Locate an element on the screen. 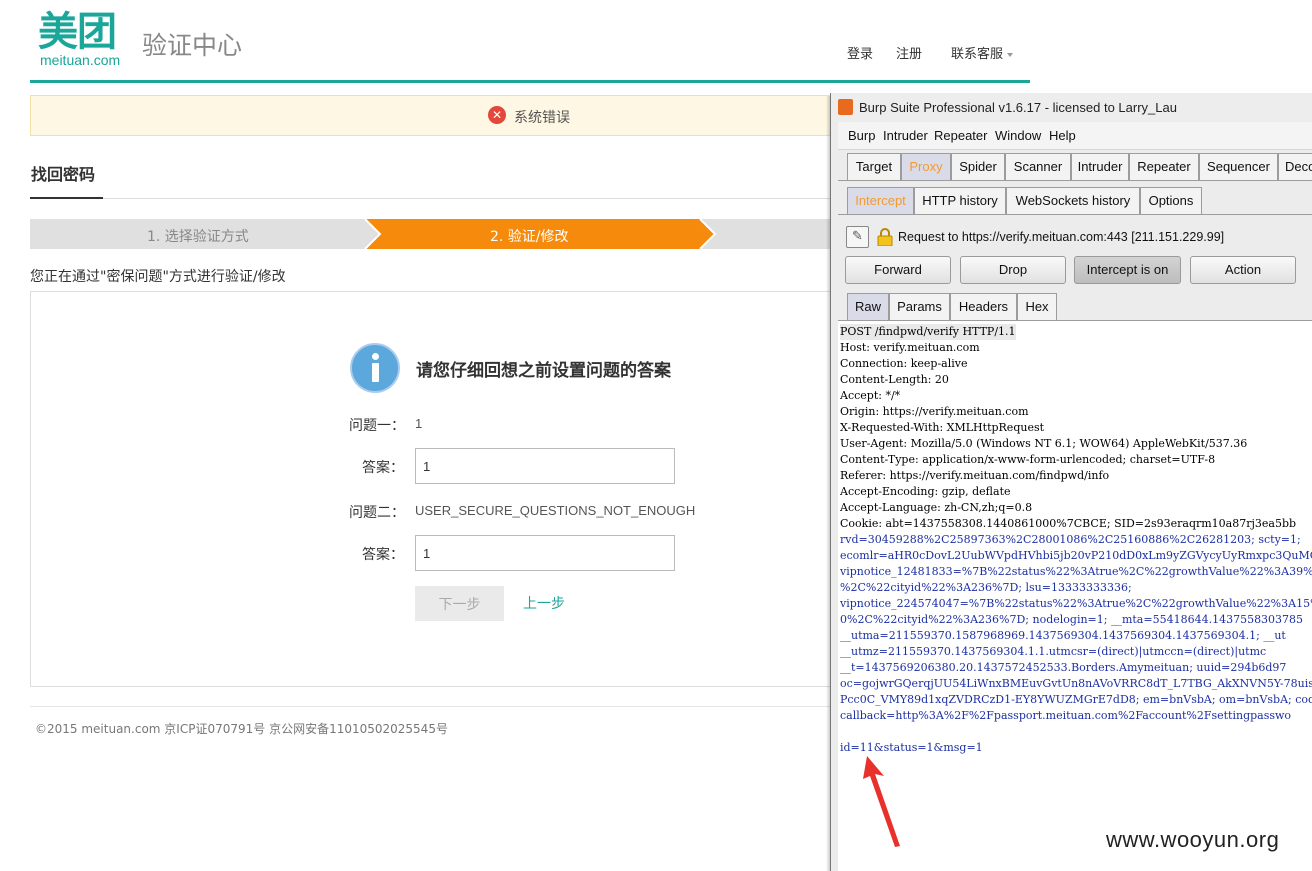 Image resolution: width=1312 pixels, height=871 pixels. answer-1-input is located at coordinates (545, 466).